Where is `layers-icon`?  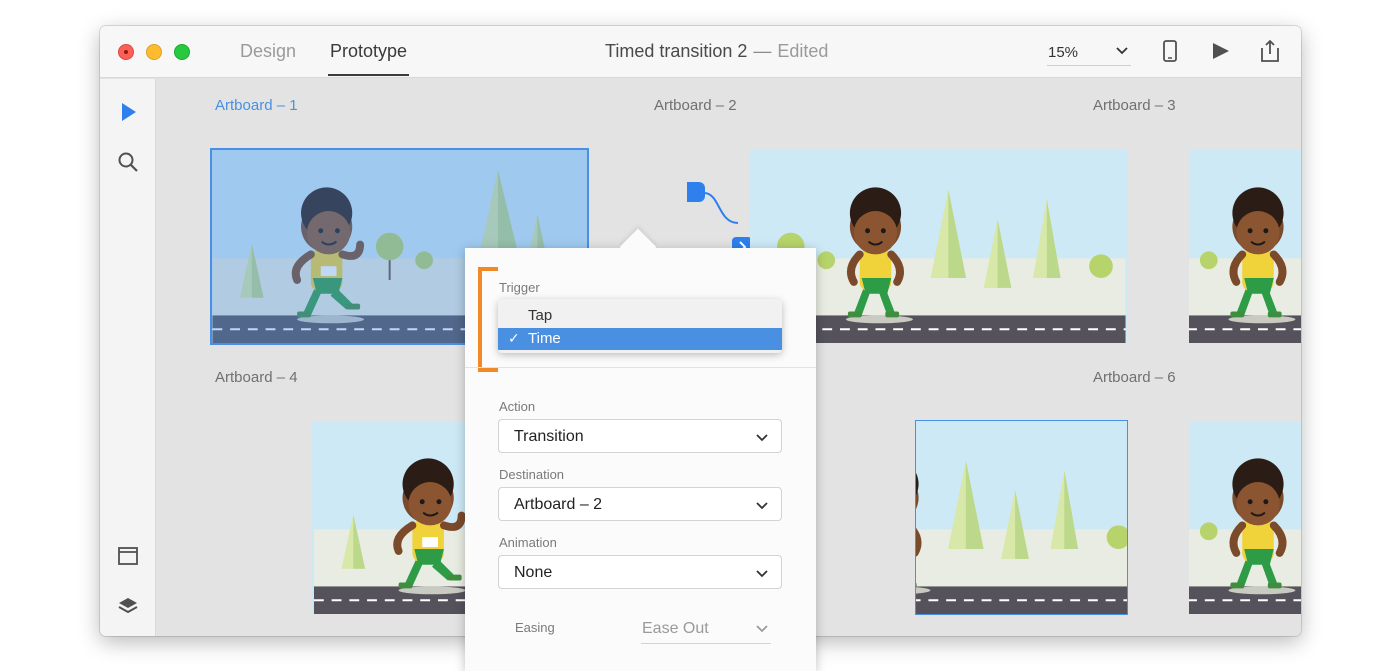 layers-icon is located at coordinates (128, 606).